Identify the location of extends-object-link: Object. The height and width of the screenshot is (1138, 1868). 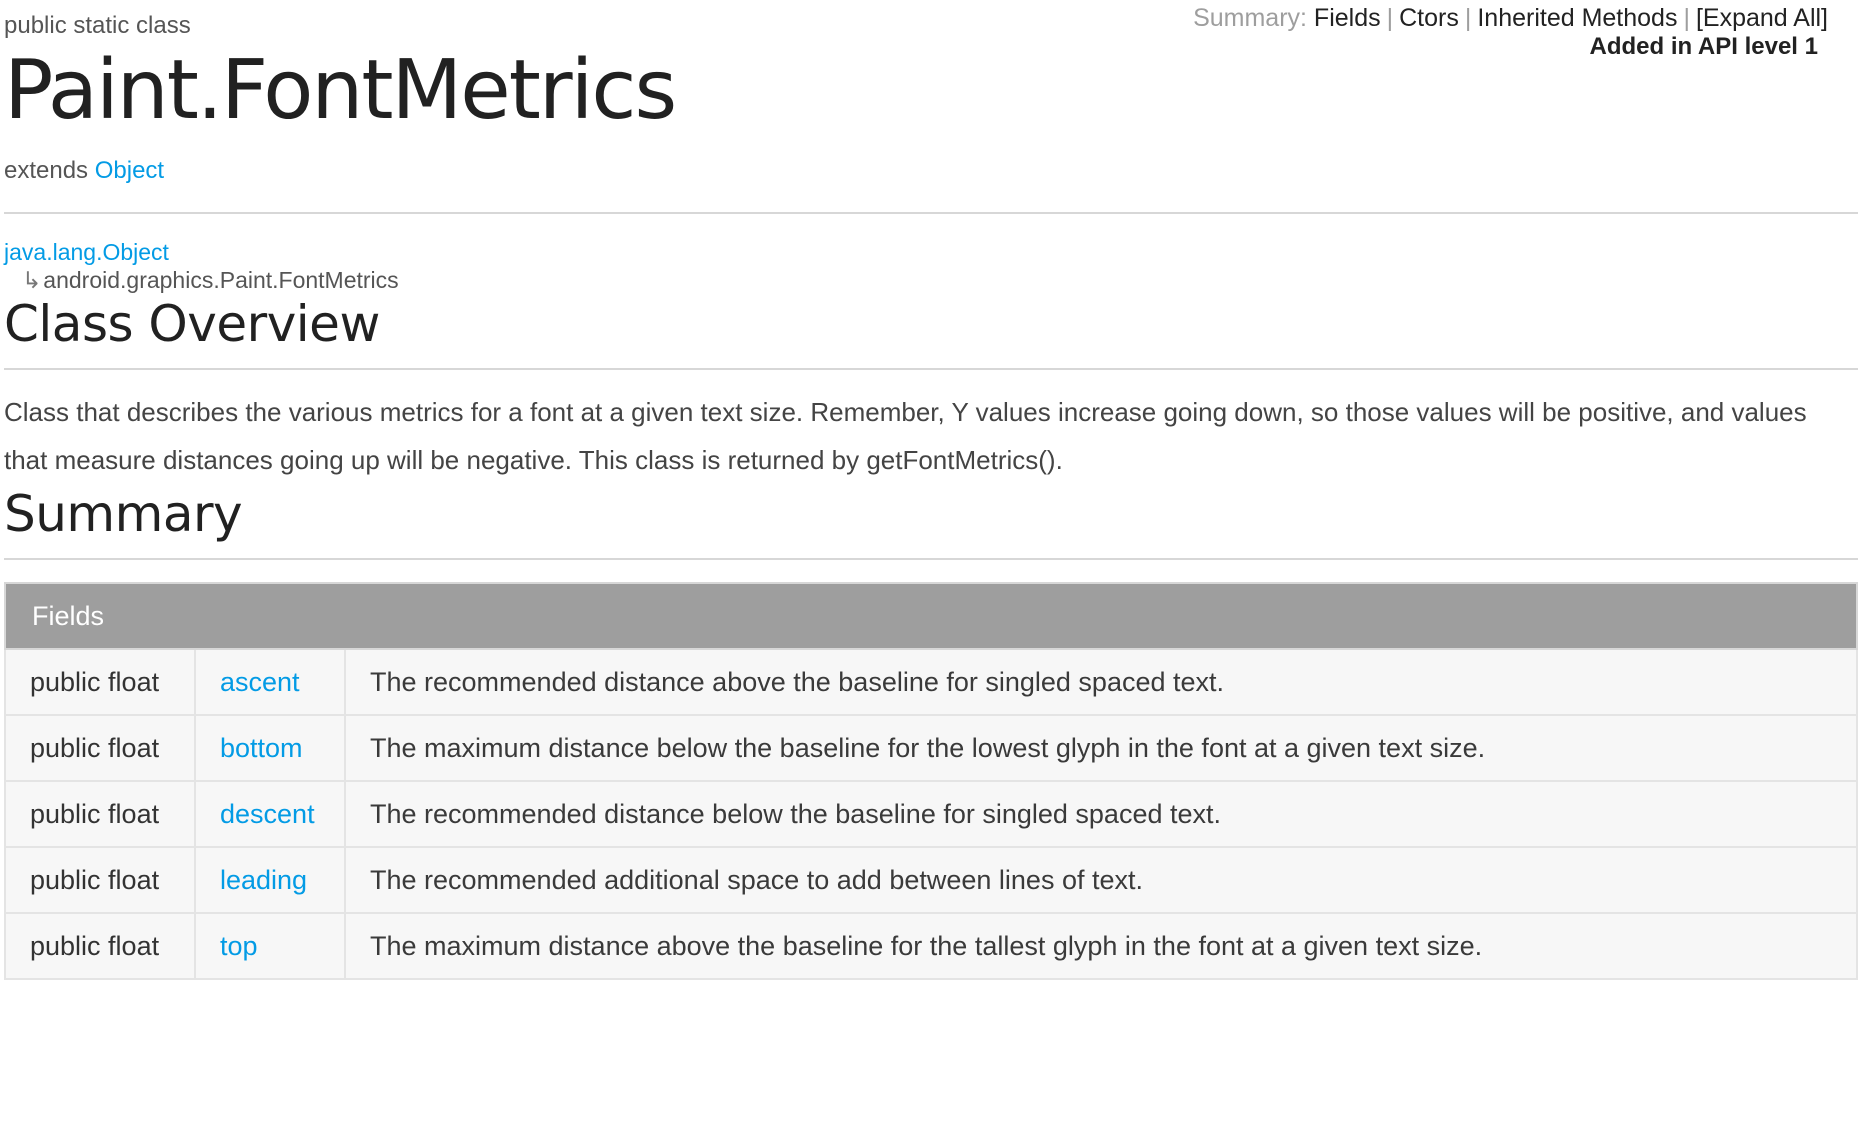
(129, 170).